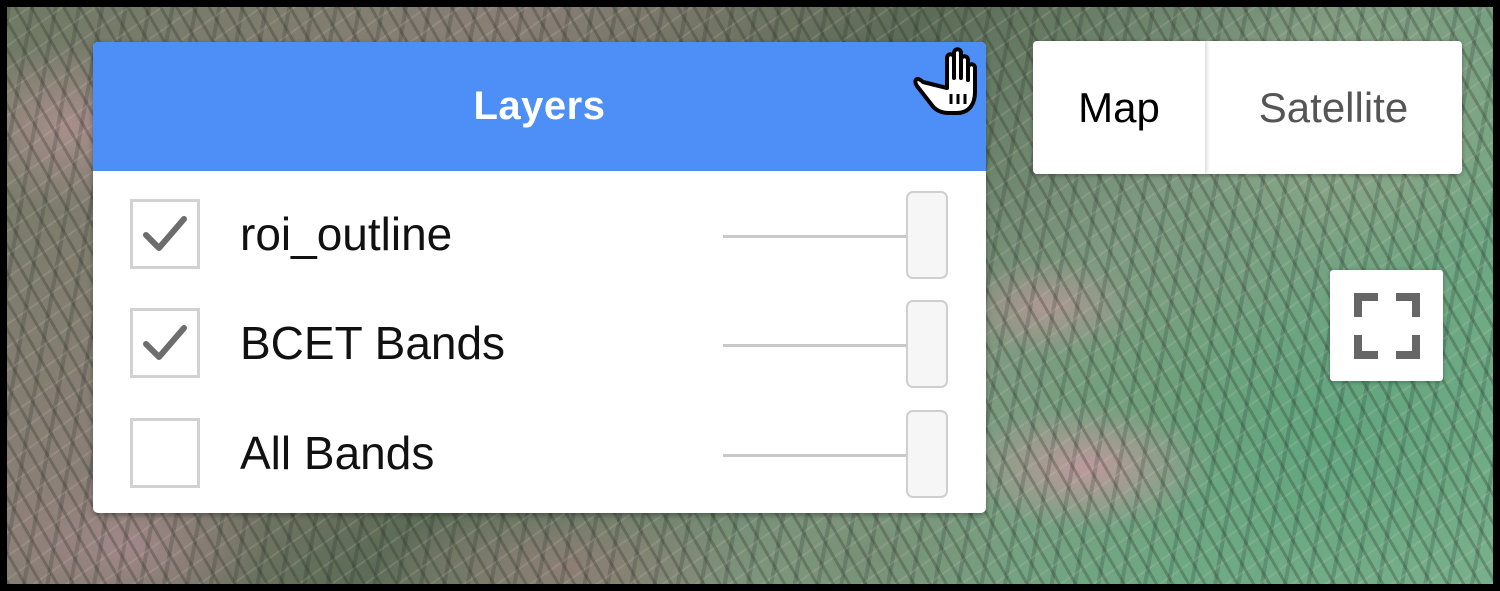  I want to click on map-type-control: Map Satellite, so click(1247, 107).